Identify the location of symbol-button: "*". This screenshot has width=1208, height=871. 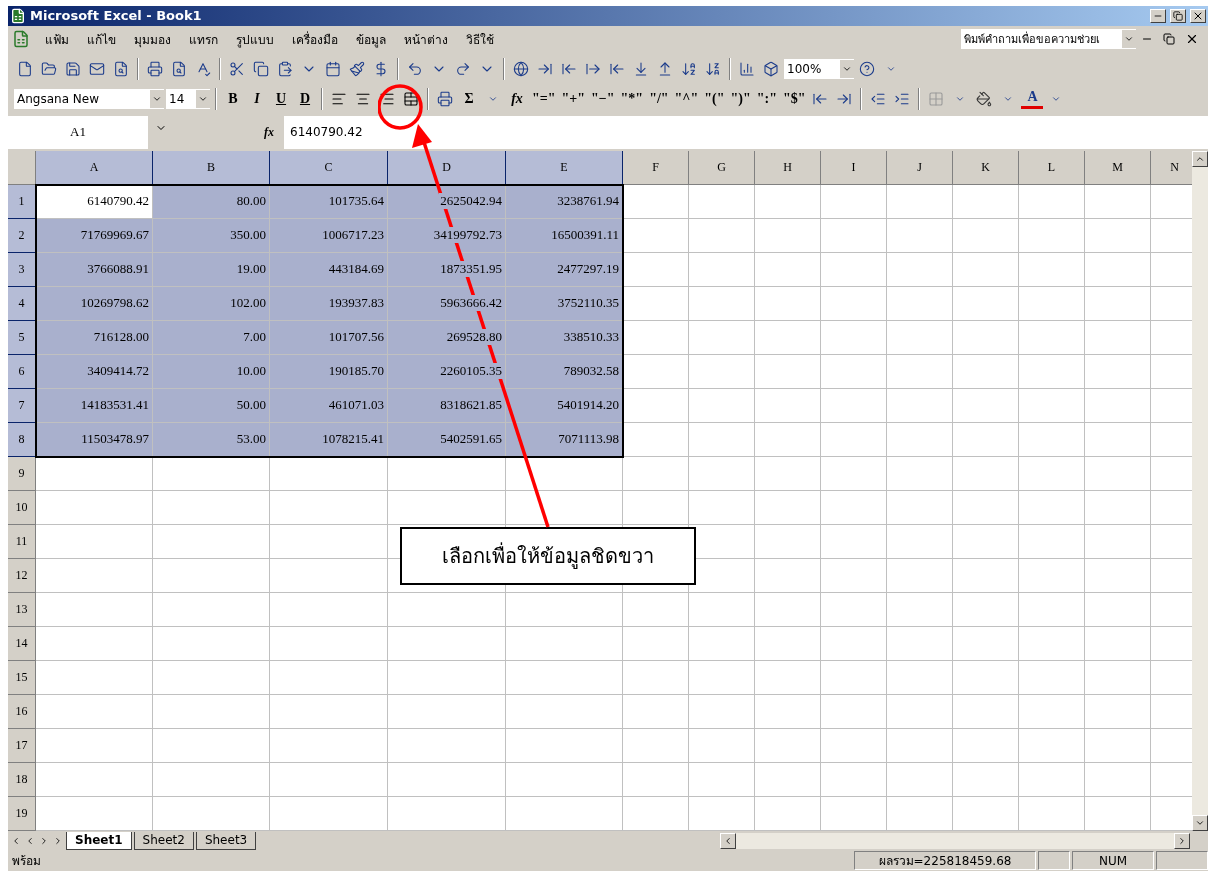
(632, 98).